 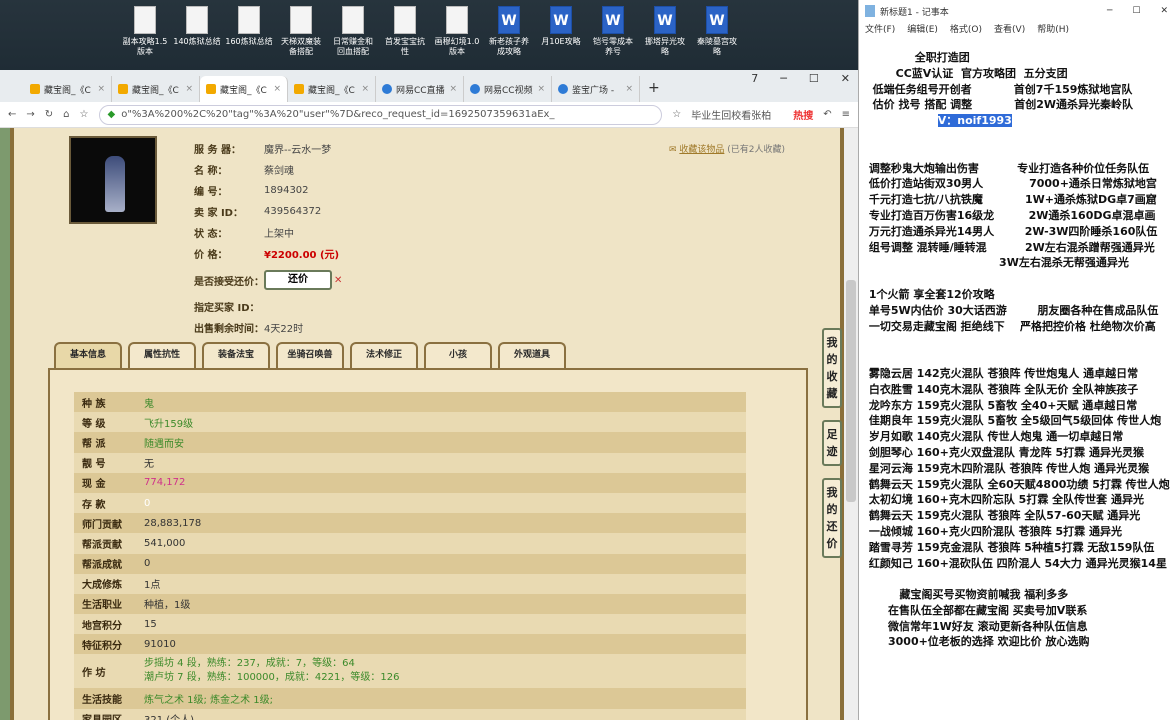 I want to click on desktop-icon: W 新老孩子养 成攻略, so click(x=509, y=31).